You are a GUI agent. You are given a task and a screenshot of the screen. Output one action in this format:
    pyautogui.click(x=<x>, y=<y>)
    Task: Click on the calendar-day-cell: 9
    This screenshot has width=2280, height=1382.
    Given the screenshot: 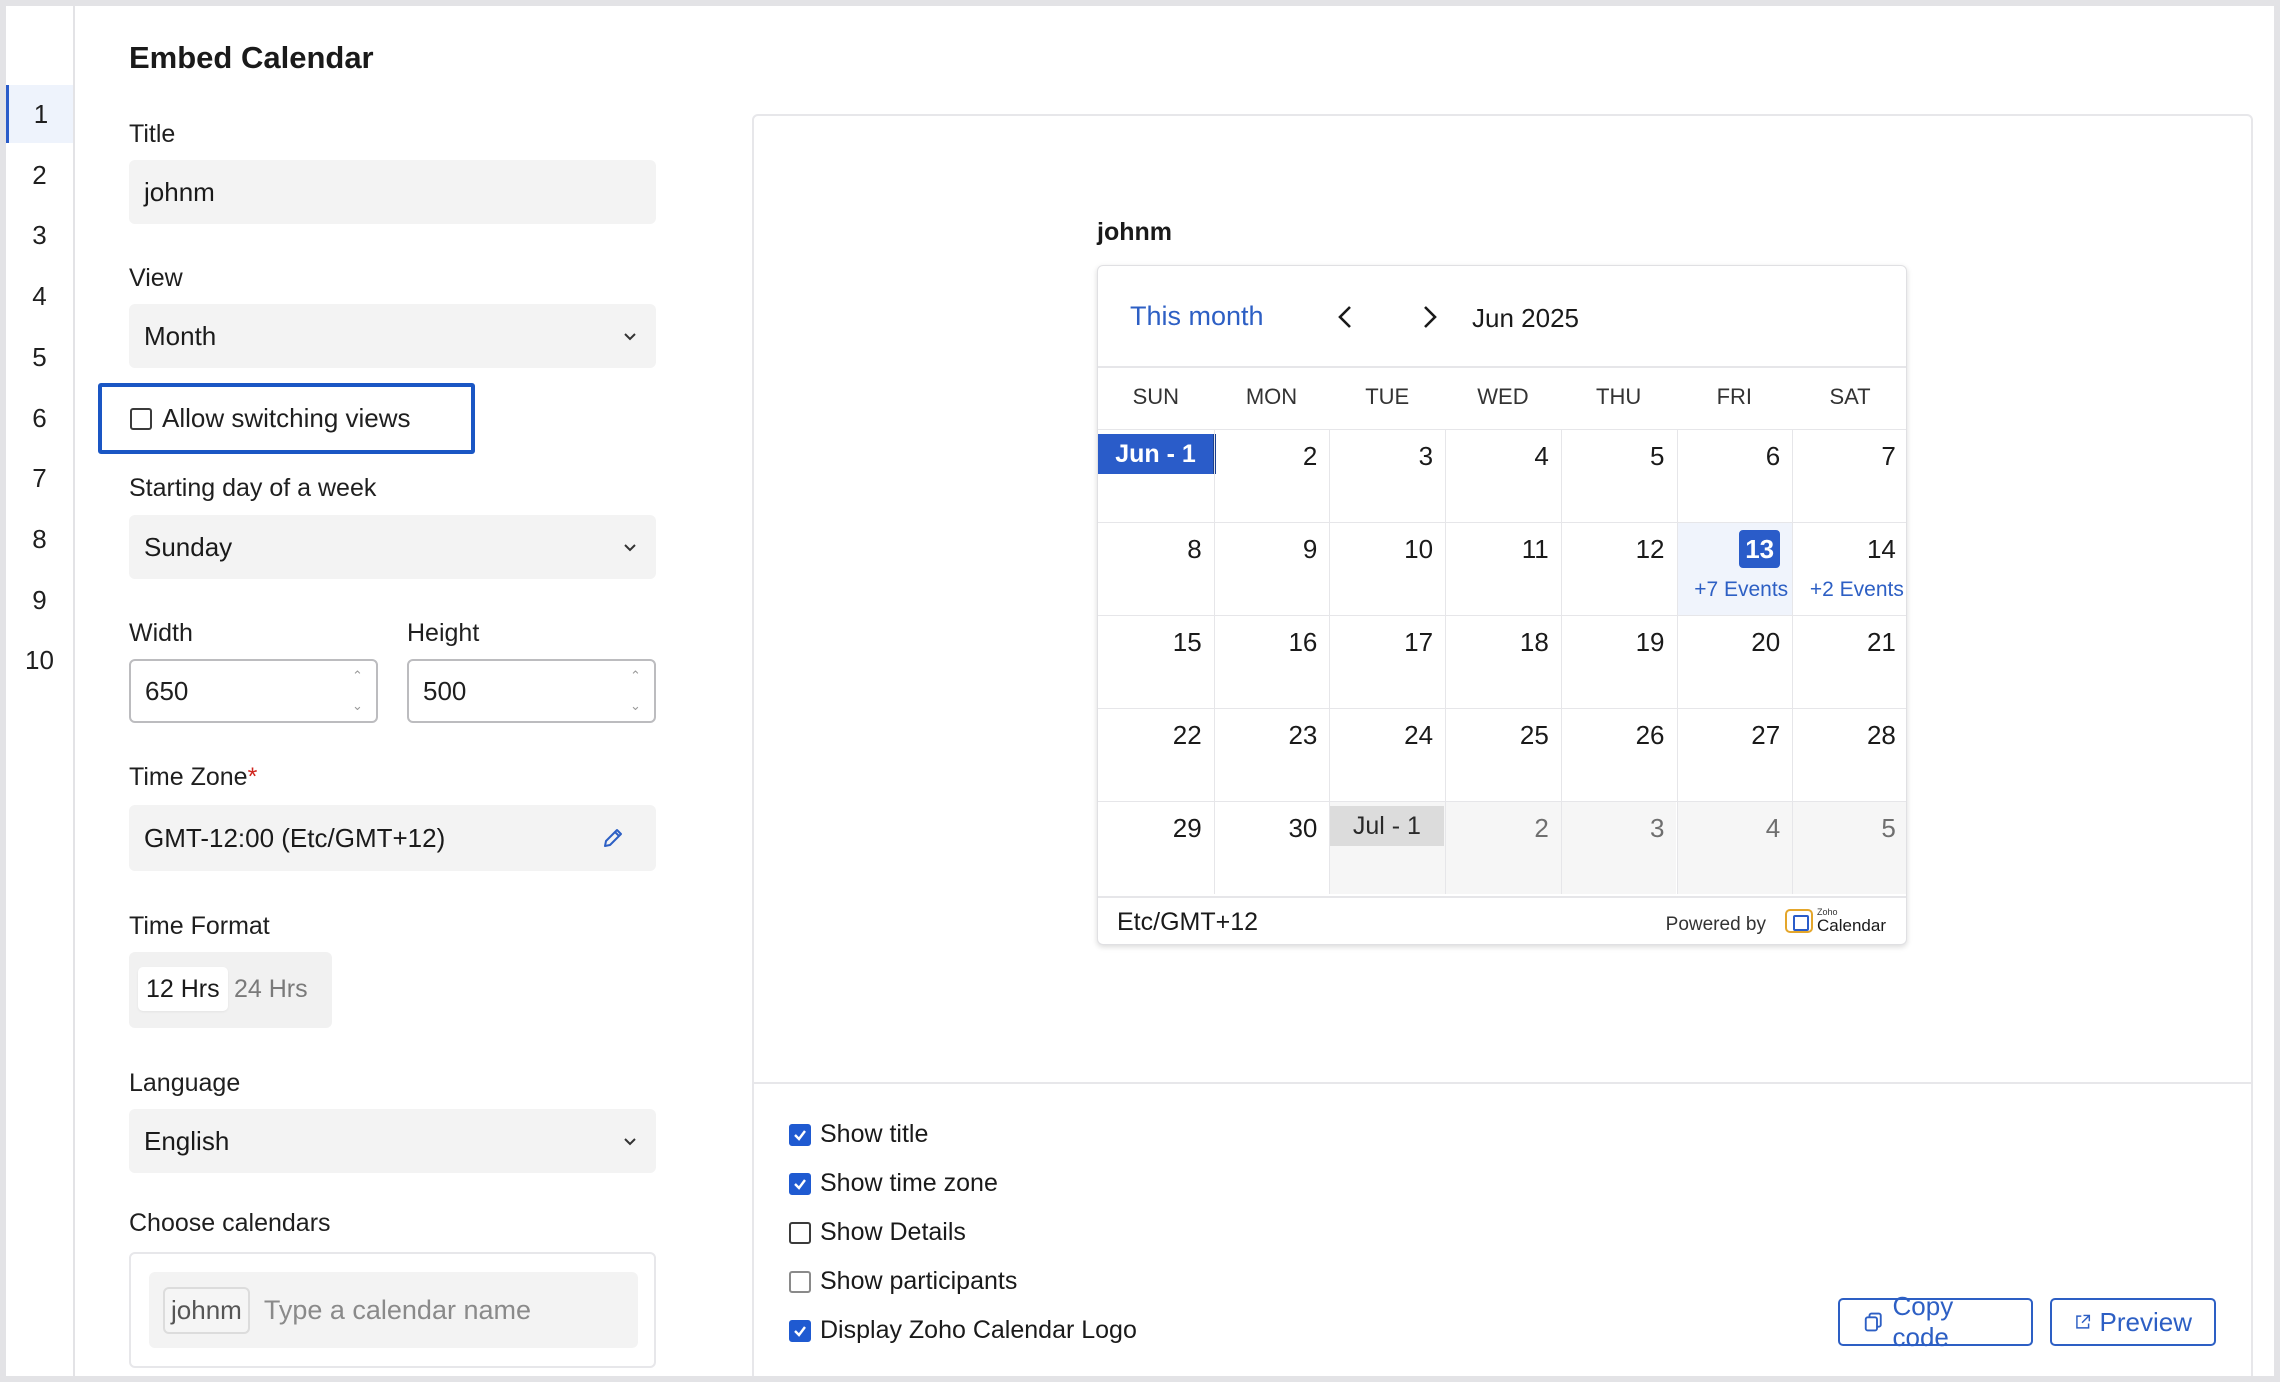 What is the action you would take?
    pyautogui.click(x=1272, y=568)
    